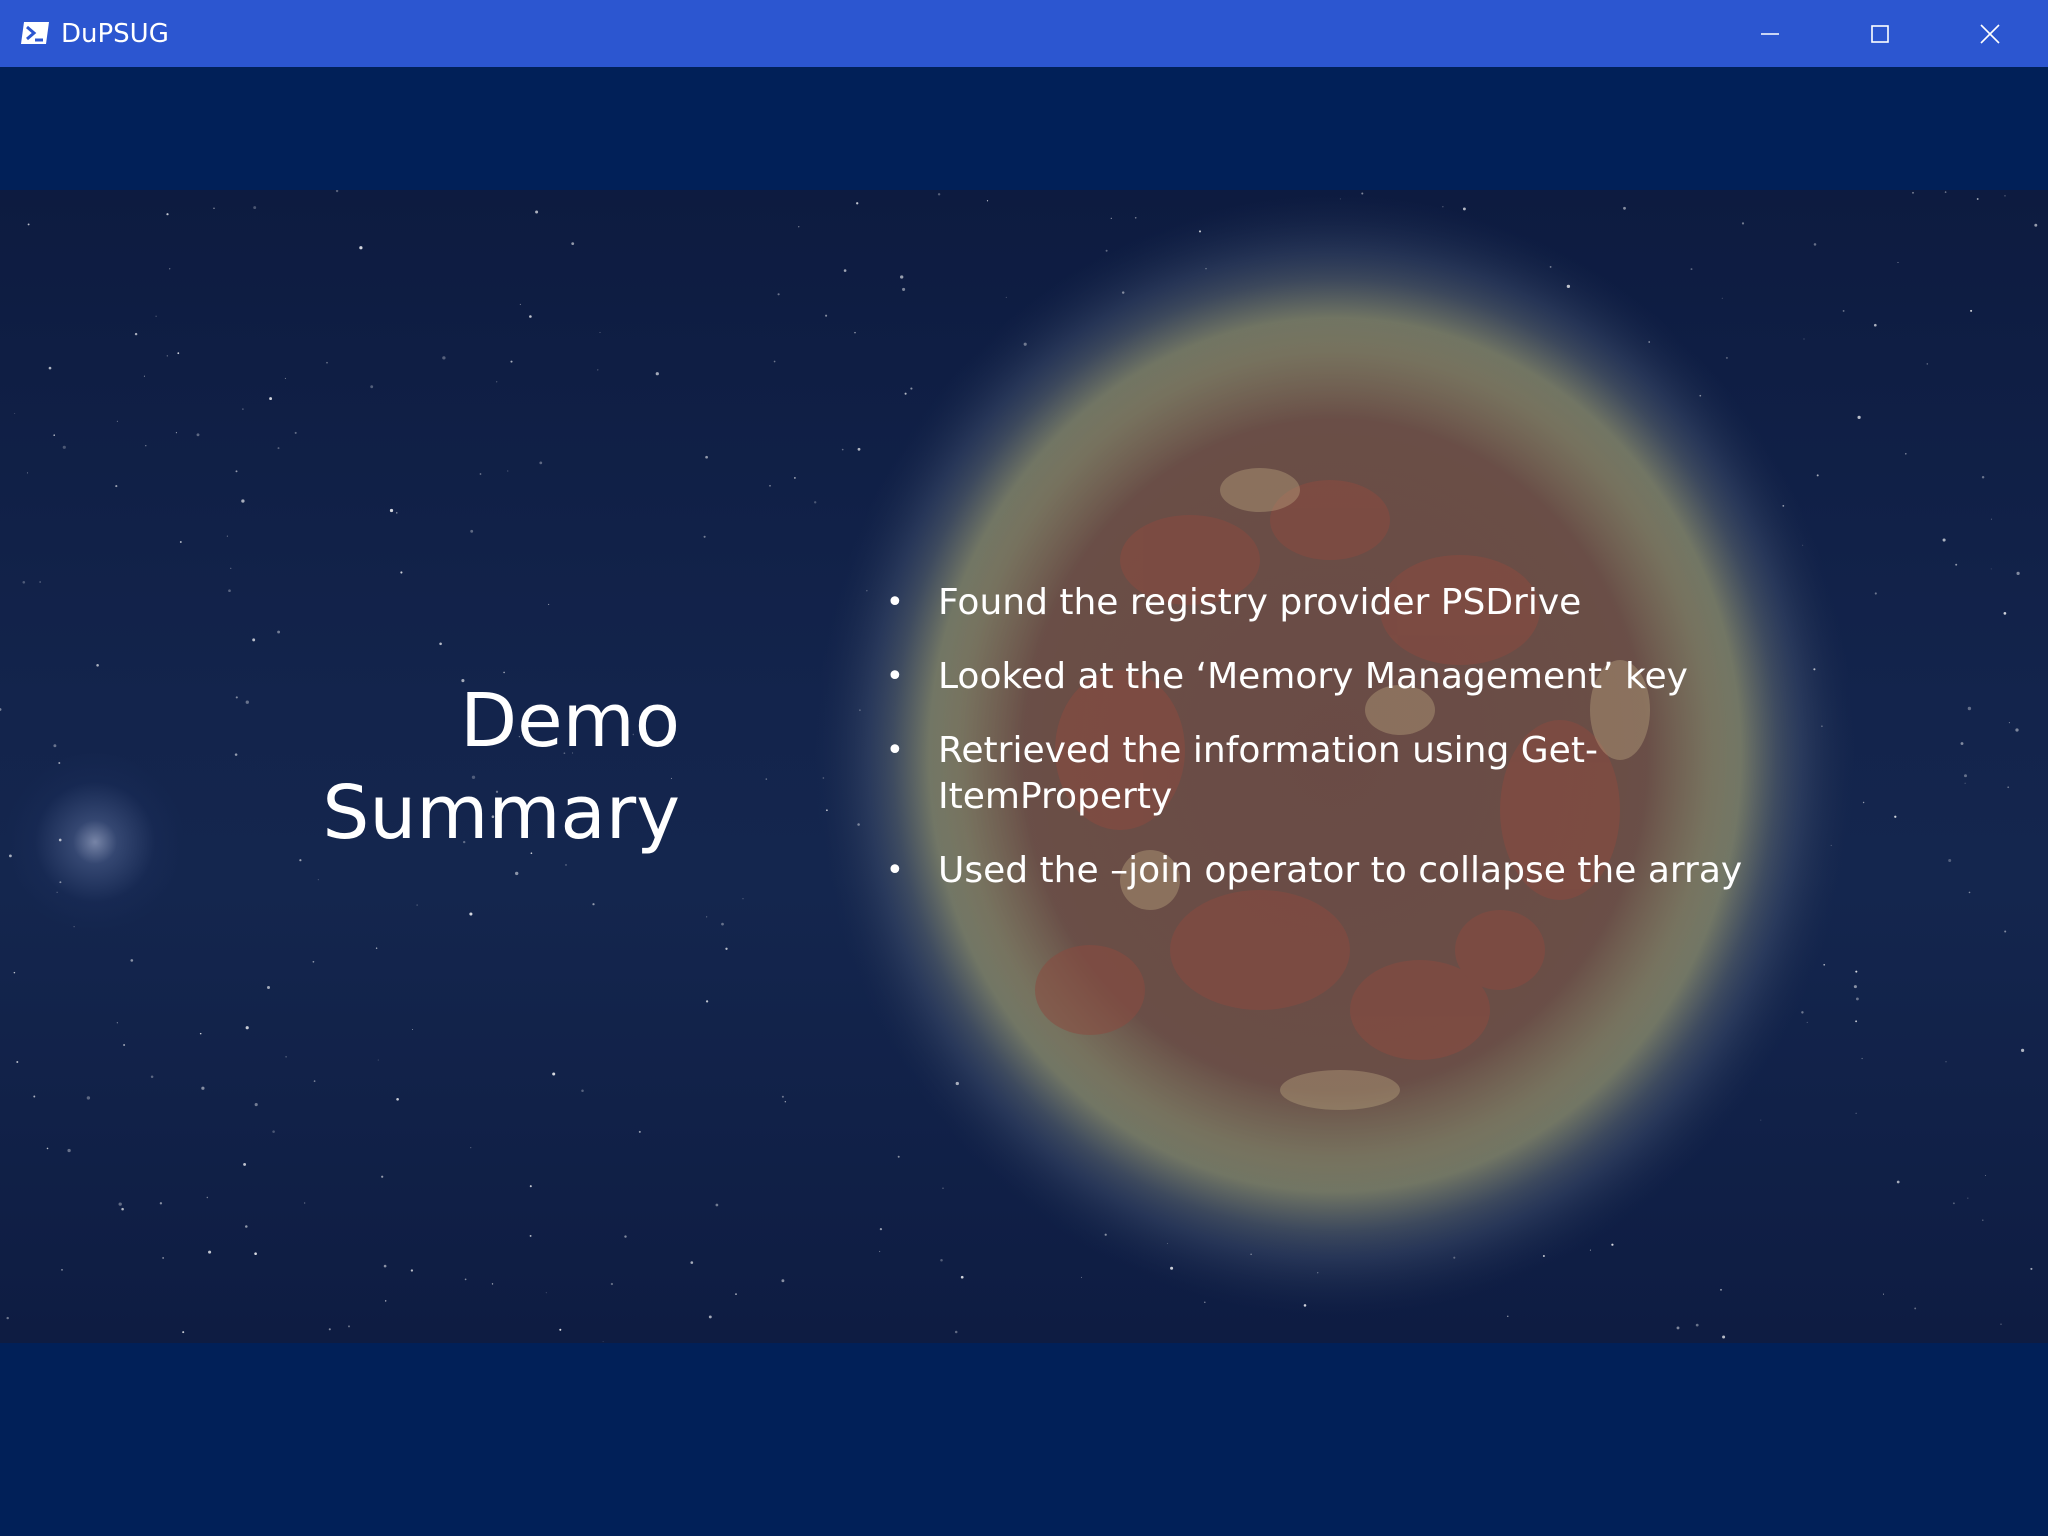 The height and width of the screenshot is (1536, 2048). Describe the element at coordinates (35, 33) in the screenshot. I see `powershell-icon` at that location.